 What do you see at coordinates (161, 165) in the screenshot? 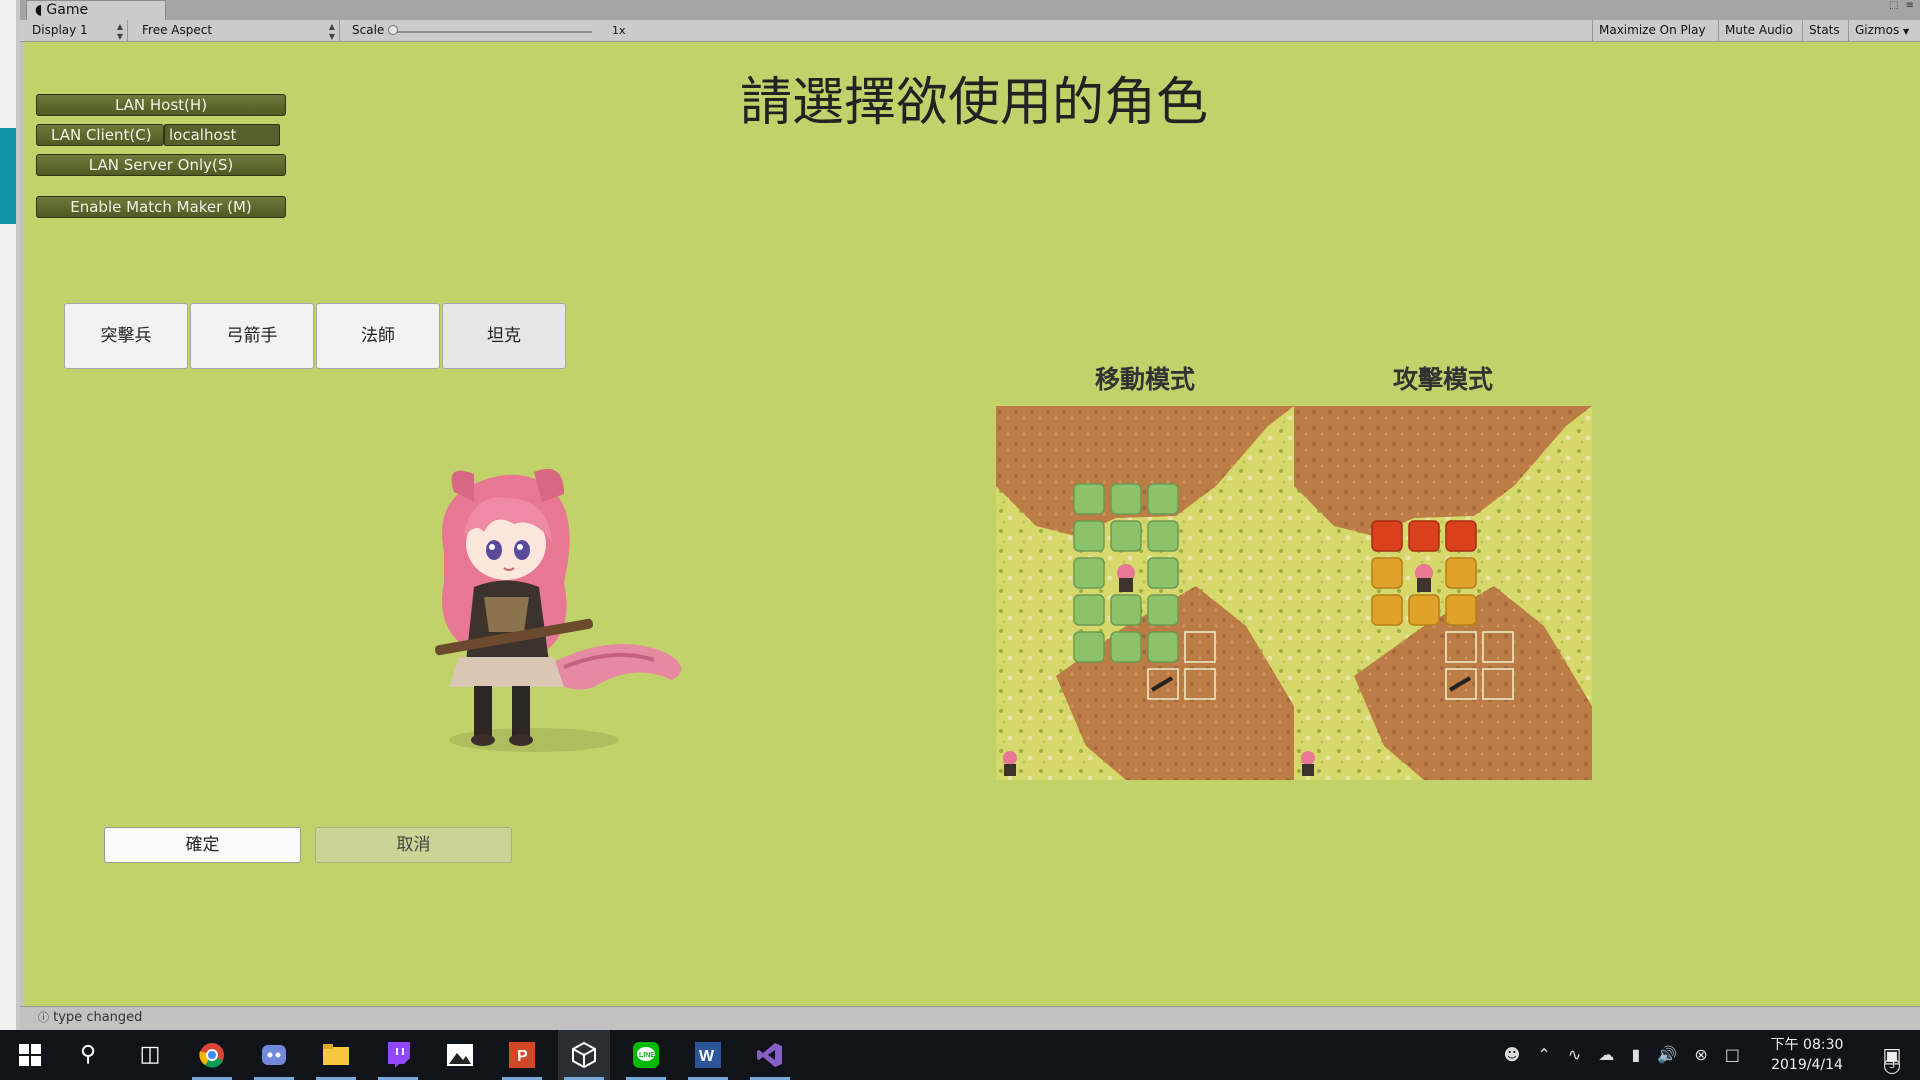
I see `lan-server-only-button: LAN Server Only(S)` at bounding box center [161, 165].